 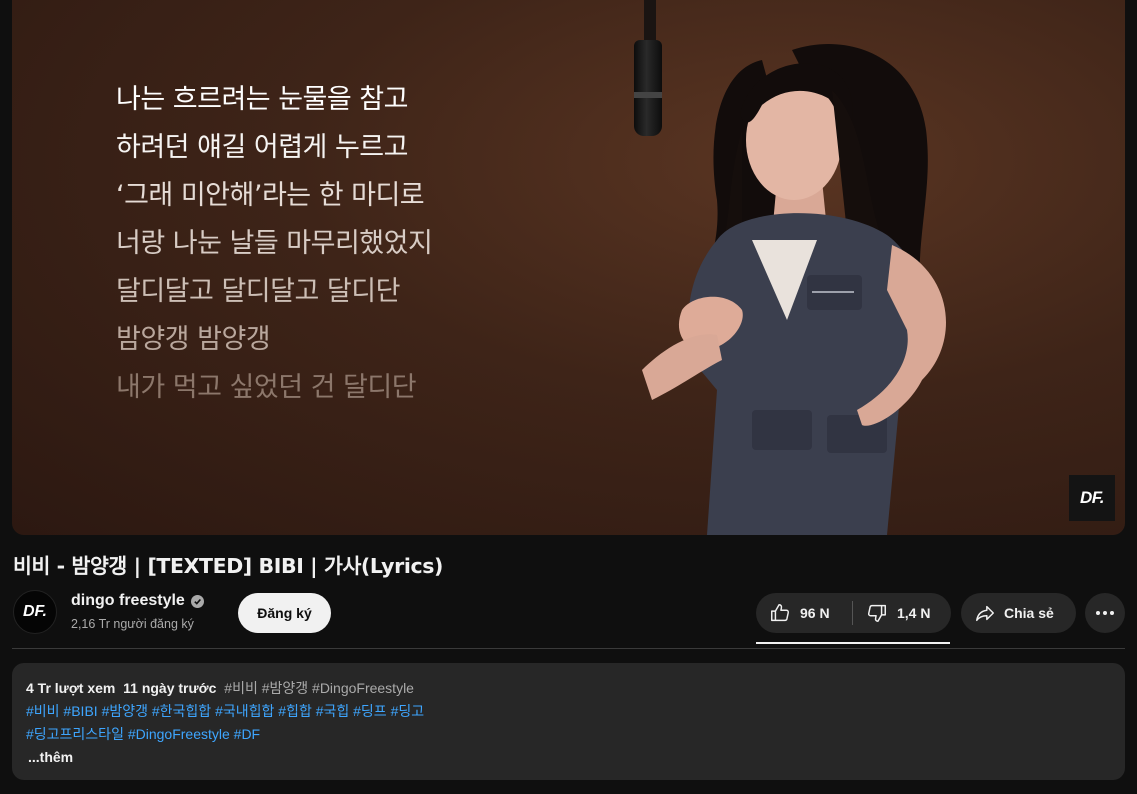 I want to click on channel-avatar: DF., so click(x=35, y=612).